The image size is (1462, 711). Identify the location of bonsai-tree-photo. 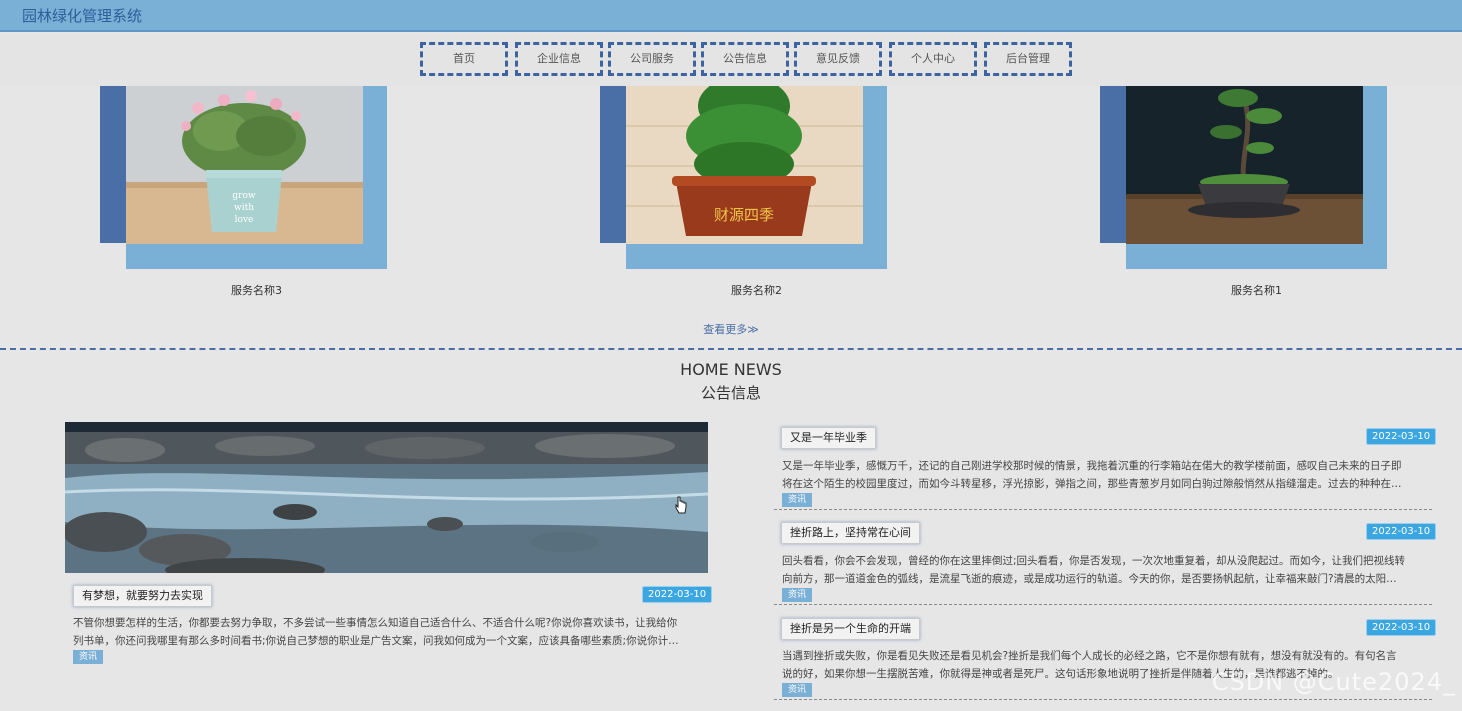
(1244, 165).